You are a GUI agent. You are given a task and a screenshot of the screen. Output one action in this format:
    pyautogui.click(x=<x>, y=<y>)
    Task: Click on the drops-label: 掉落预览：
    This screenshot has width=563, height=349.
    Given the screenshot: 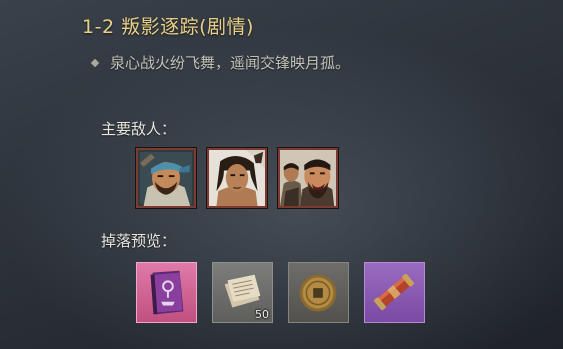 What is the action you would take?
    pyautogui.click(x=139, y=241)
    